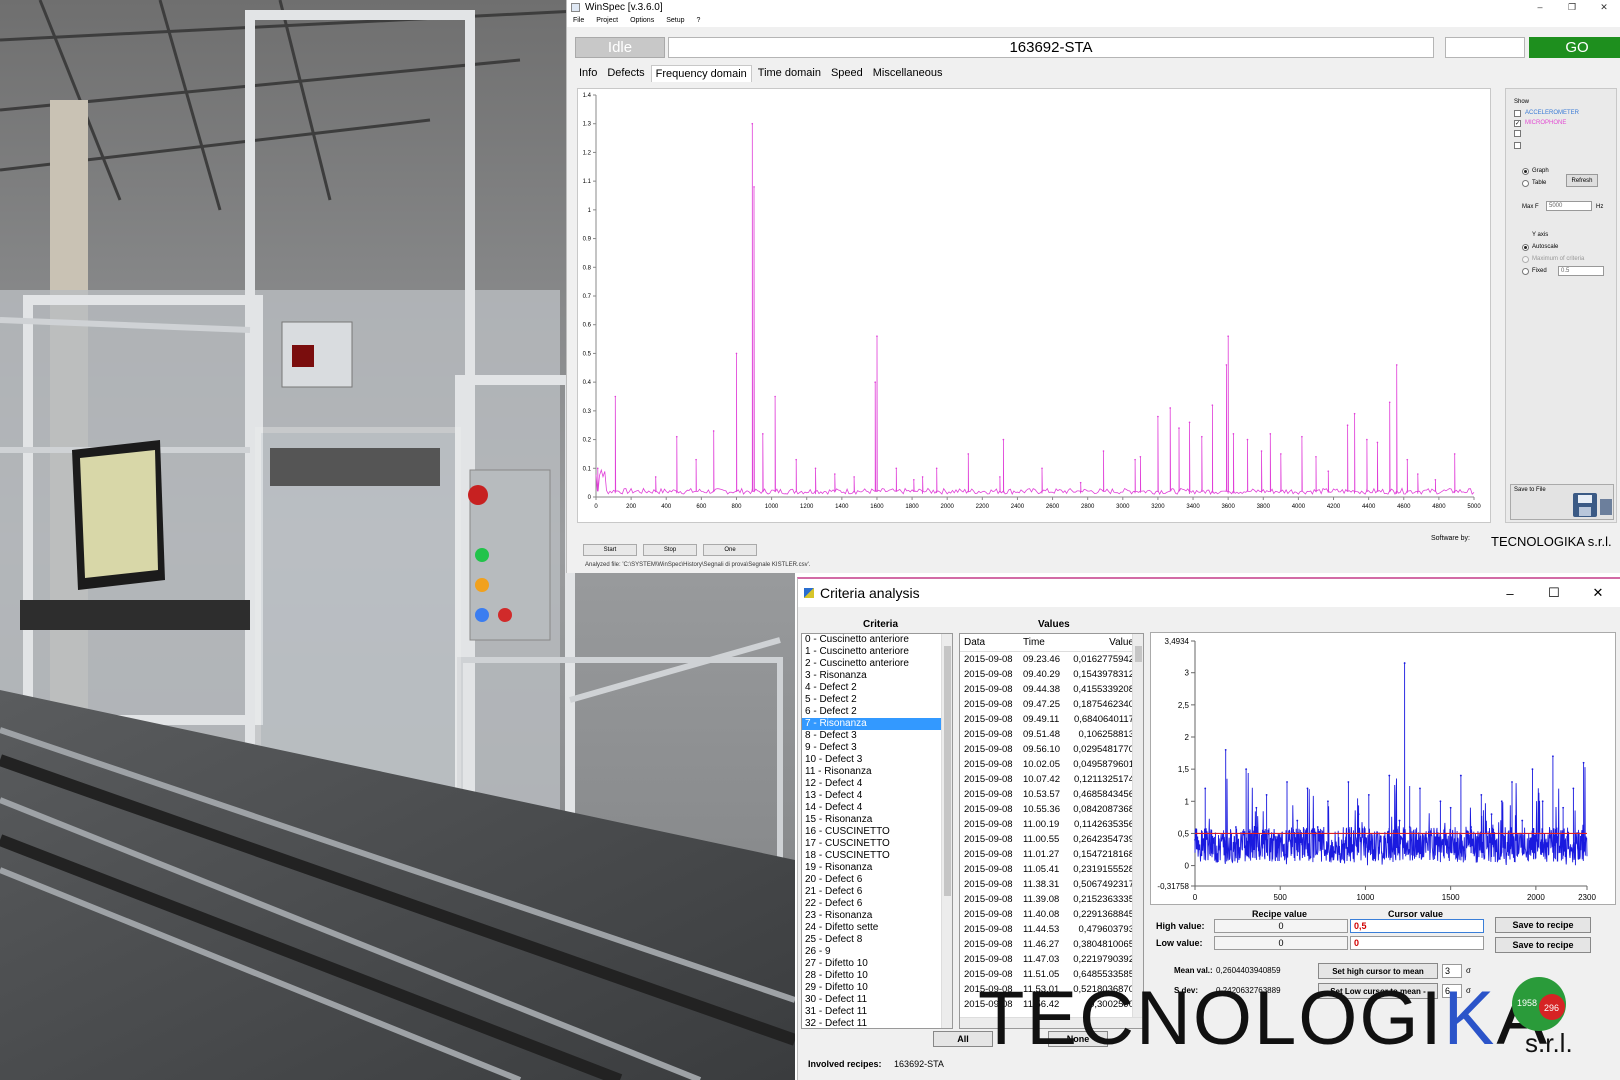 The height and width of the screenshot is (1080, 1620). Describe the element at coordinates (1051, 734) in the screenshot. I see `table-row: 2015-09-08 09.51.48 0,106258813` at that location.